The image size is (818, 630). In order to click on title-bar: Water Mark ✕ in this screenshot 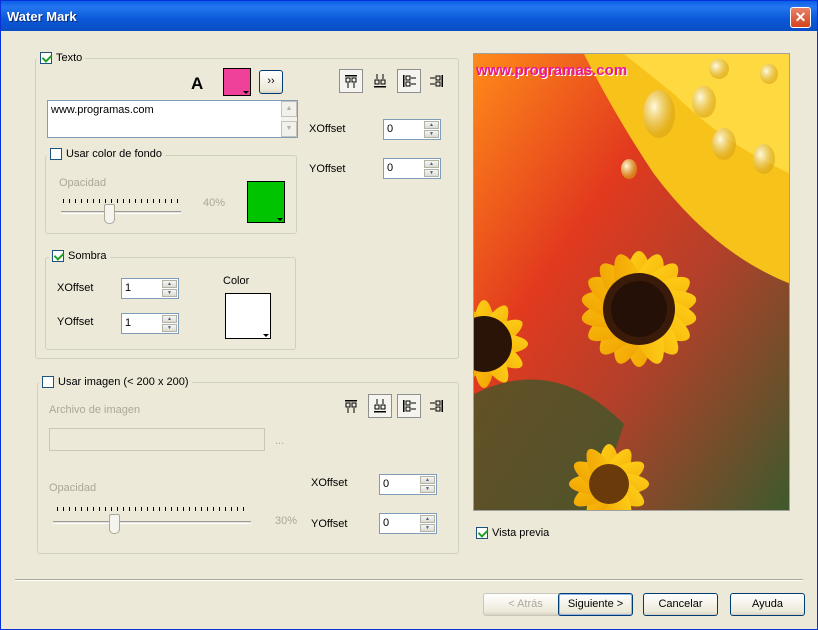, I will do `click(409, 16)`.